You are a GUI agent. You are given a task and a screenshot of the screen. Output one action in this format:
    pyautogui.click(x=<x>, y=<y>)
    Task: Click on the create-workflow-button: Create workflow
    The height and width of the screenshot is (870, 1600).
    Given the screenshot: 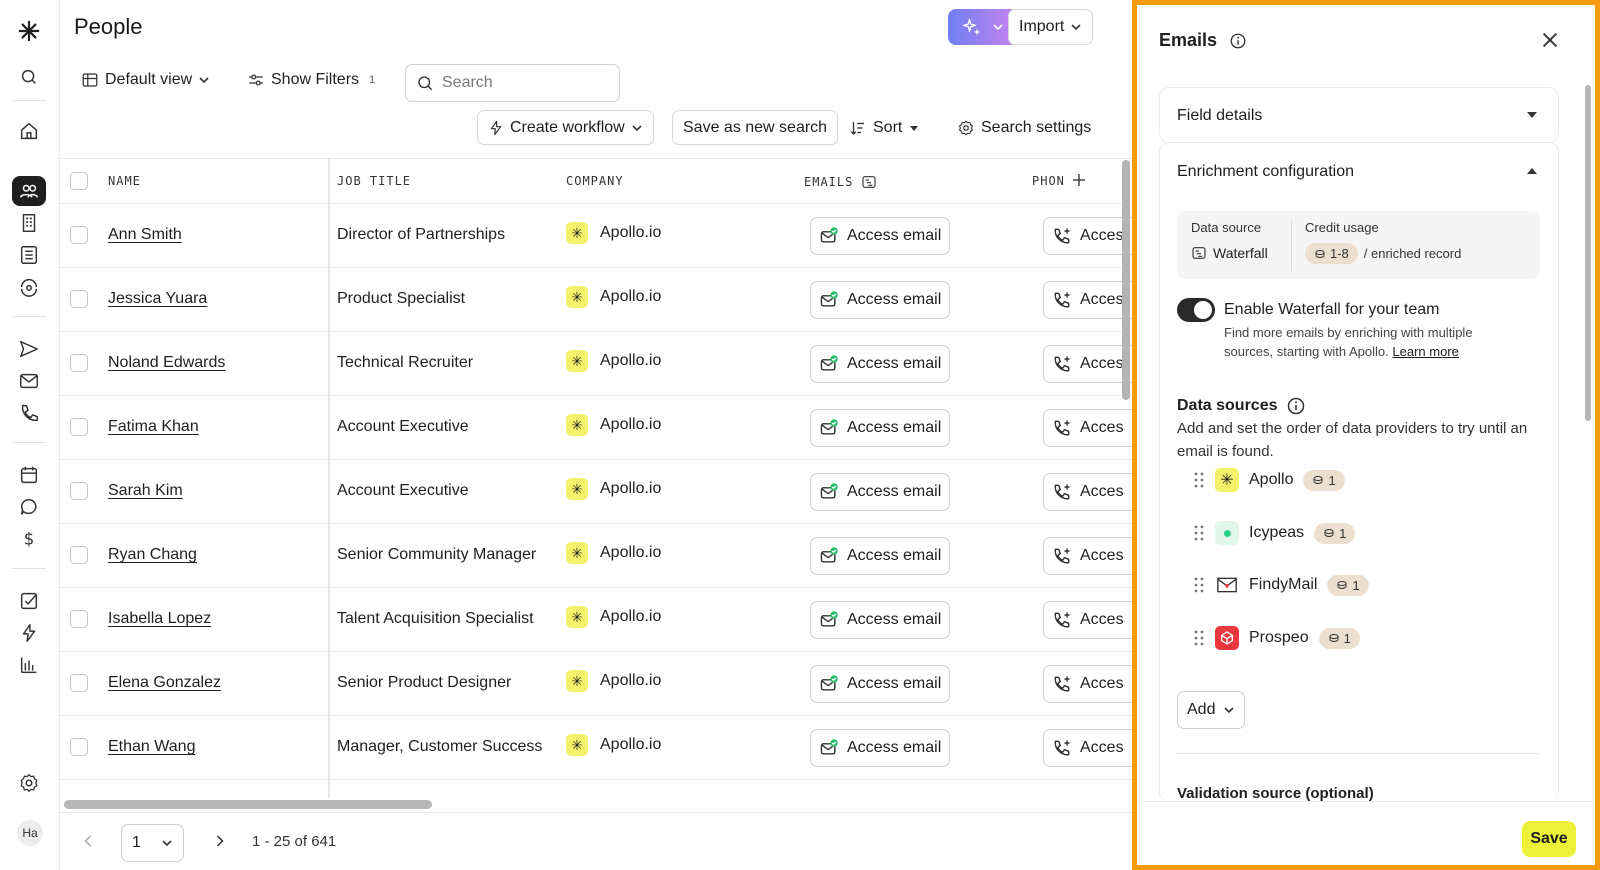 What is the action you would take?
    pyautogui.click(x=565, y=127)
    